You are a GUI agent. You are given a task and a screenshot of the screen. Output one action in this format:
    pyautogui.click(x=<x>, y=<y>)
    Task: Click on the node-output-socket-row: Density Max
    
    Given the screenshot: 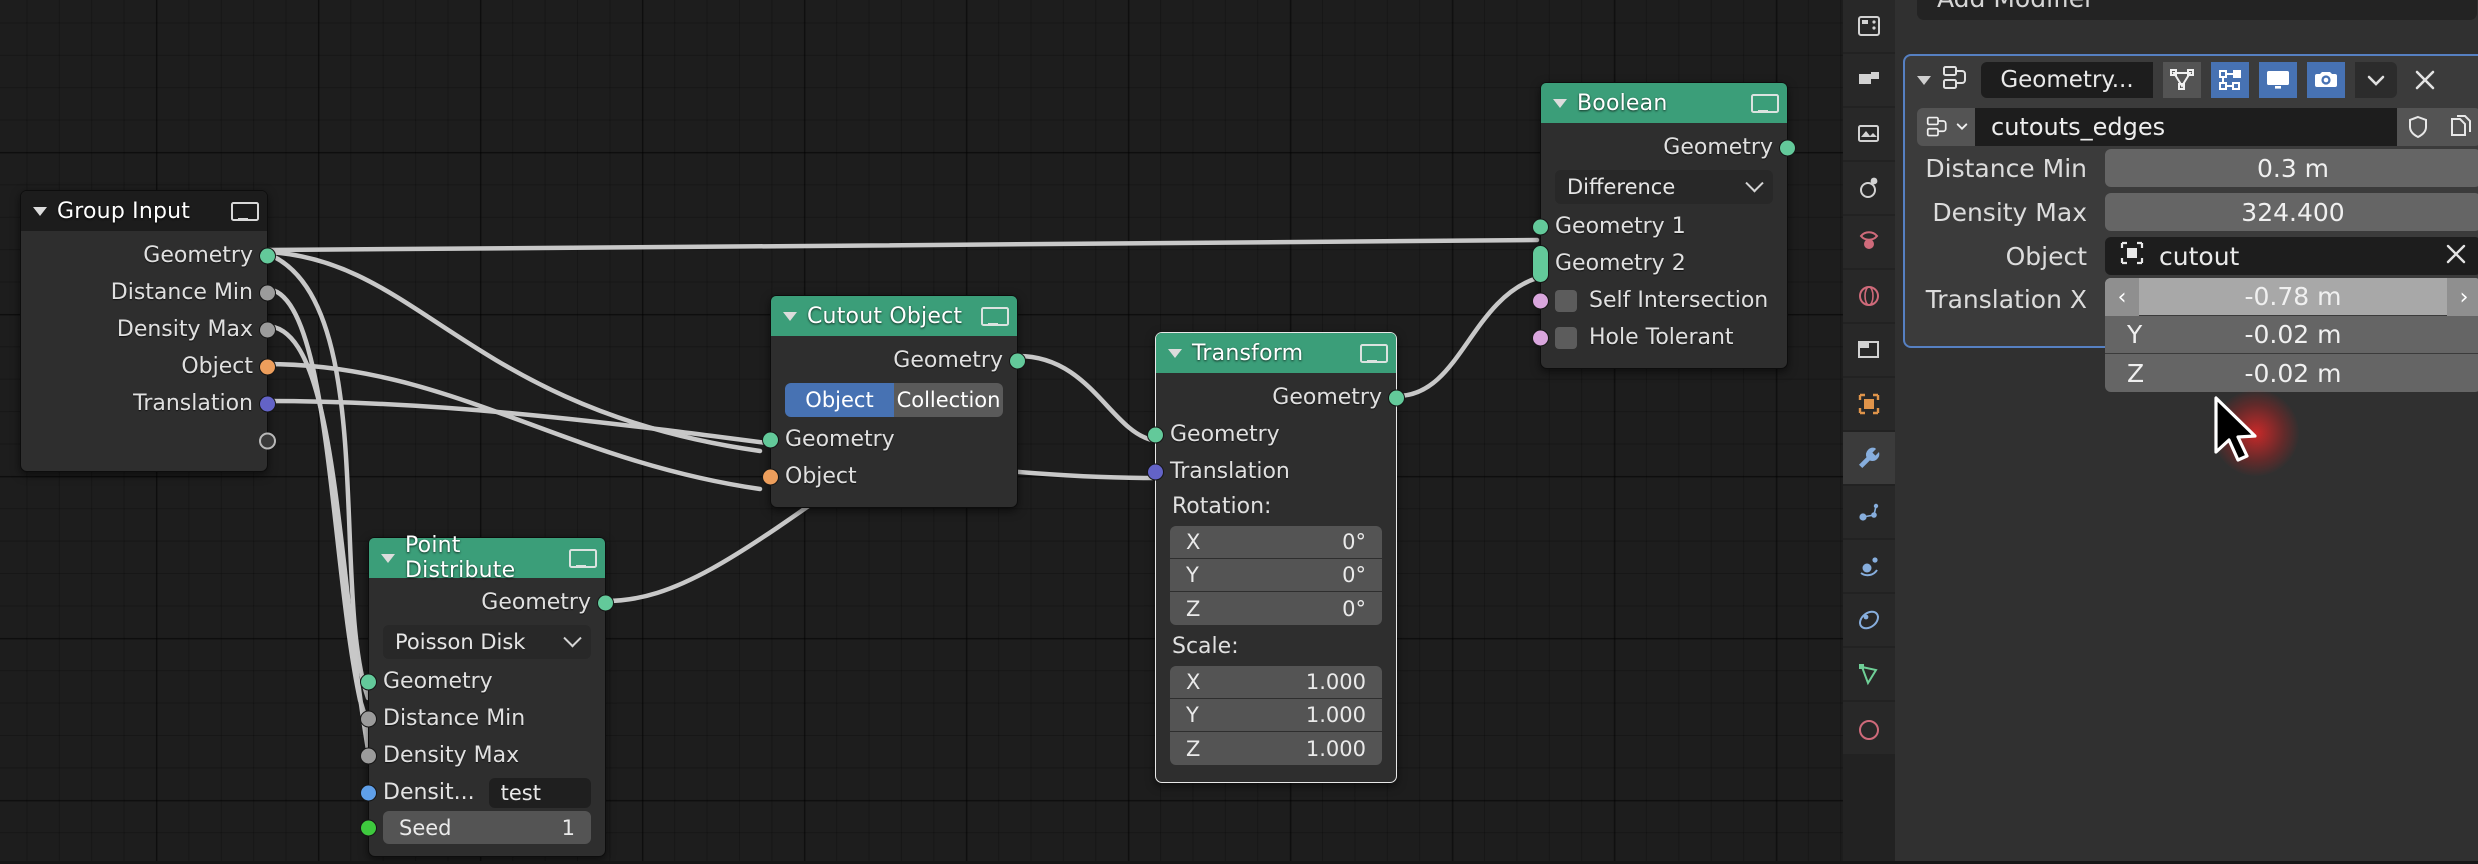 What is the action you would take?
    pyautogui.click(x=148, y=329)
    